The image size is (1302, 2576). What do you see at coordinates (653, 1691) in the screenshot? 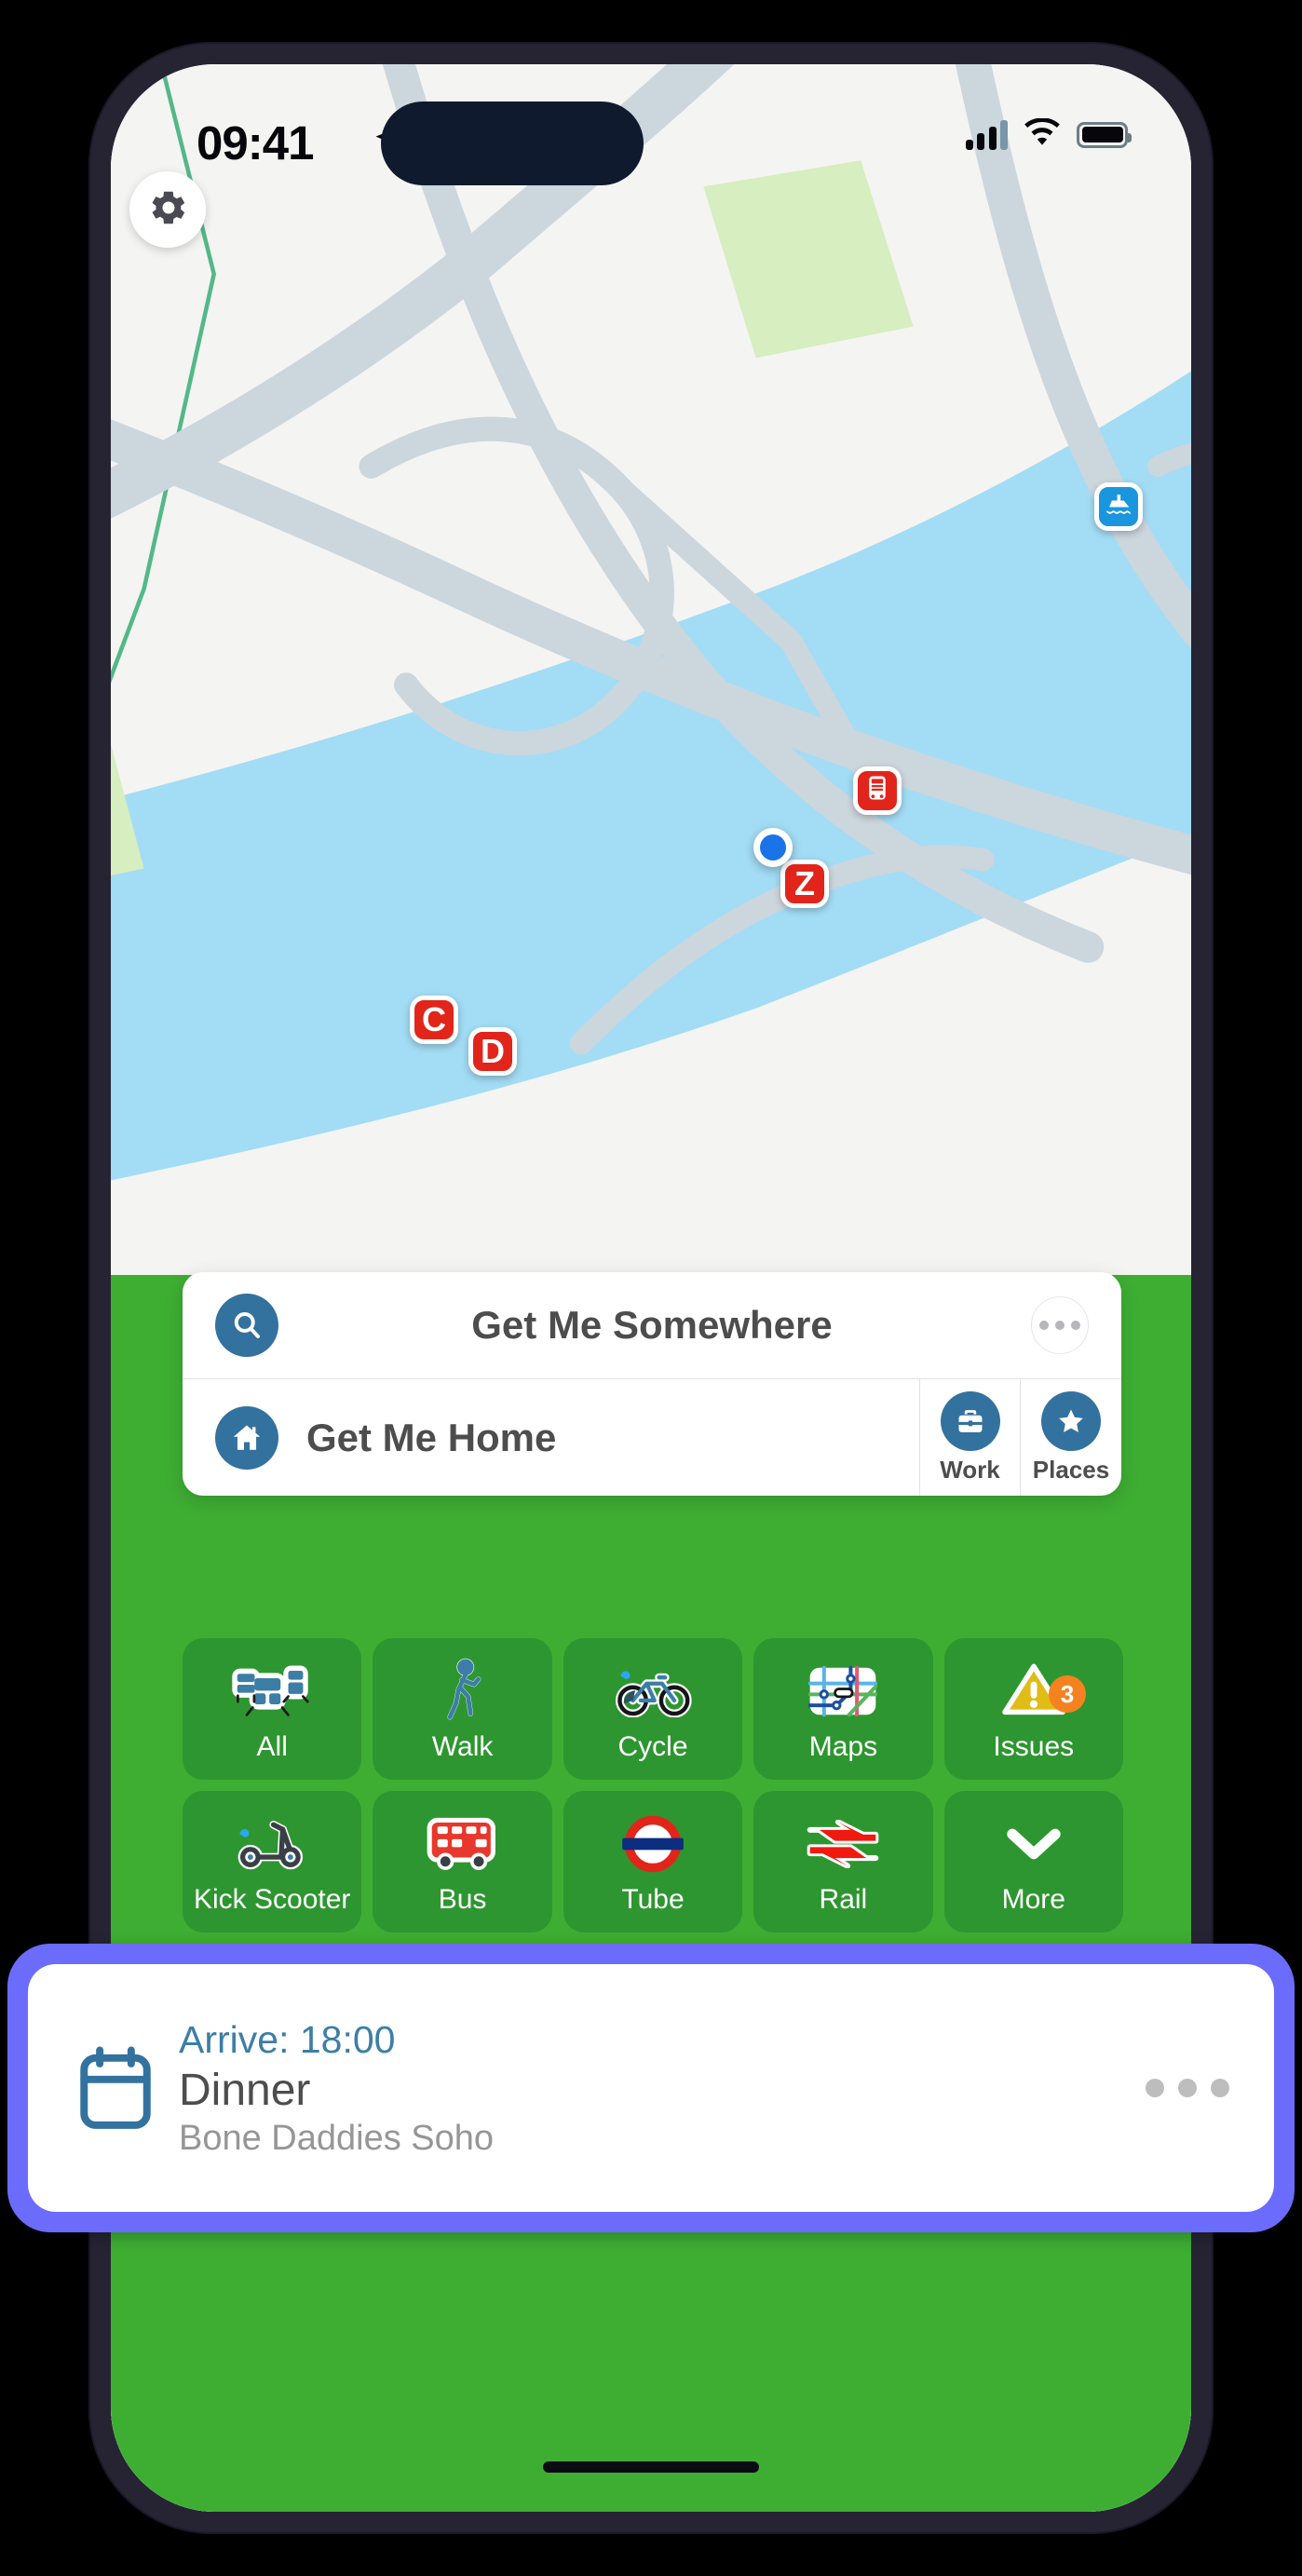
I see `bicycle-icon` at bounding box center [653, 1691].